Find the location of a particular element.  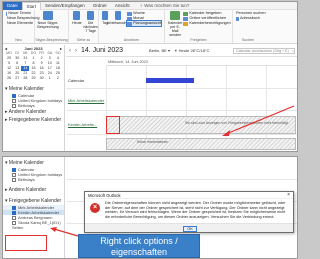

ribbon-group-label: Suchen is located at coordinates (248, 40).